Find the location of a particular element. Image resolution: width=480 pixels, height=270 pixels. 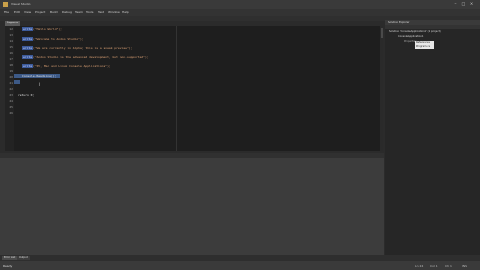

status-line: Ln 24 is located at coordinates (419, 266).